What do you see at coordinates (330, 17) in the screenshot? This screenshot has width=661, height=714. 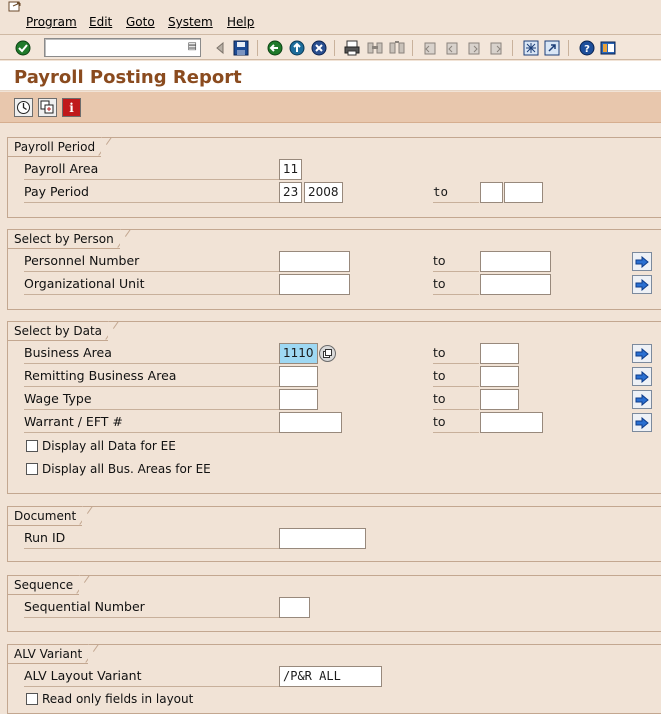 I see `menu-bar: Program Edit Goto System Help` at bounding box center [330, 17].